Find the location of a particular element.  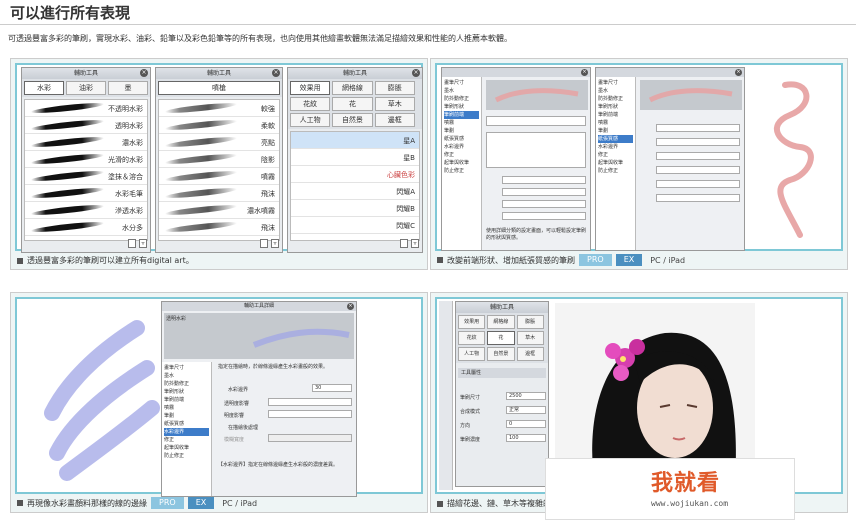

tab-airbrush: 噴槍 is located at coordinates (219, 88).